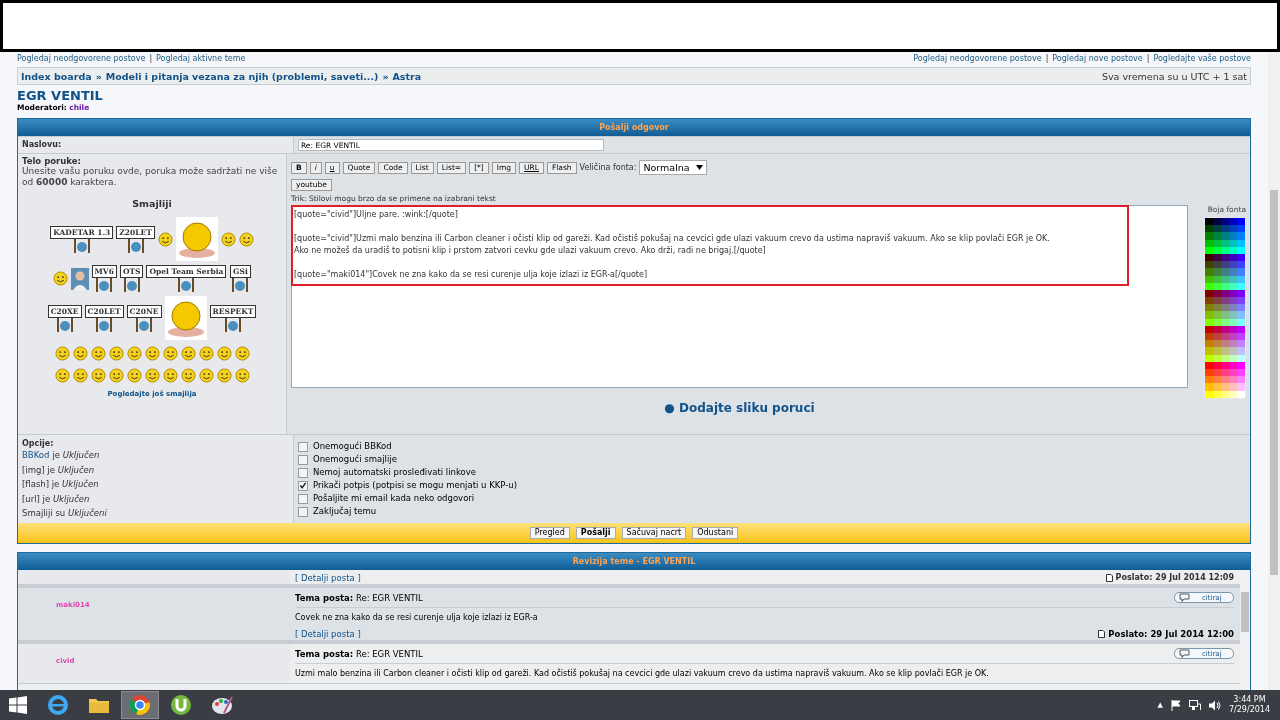  I want to click on bbcode-link: BBKod, so click(36, 455).